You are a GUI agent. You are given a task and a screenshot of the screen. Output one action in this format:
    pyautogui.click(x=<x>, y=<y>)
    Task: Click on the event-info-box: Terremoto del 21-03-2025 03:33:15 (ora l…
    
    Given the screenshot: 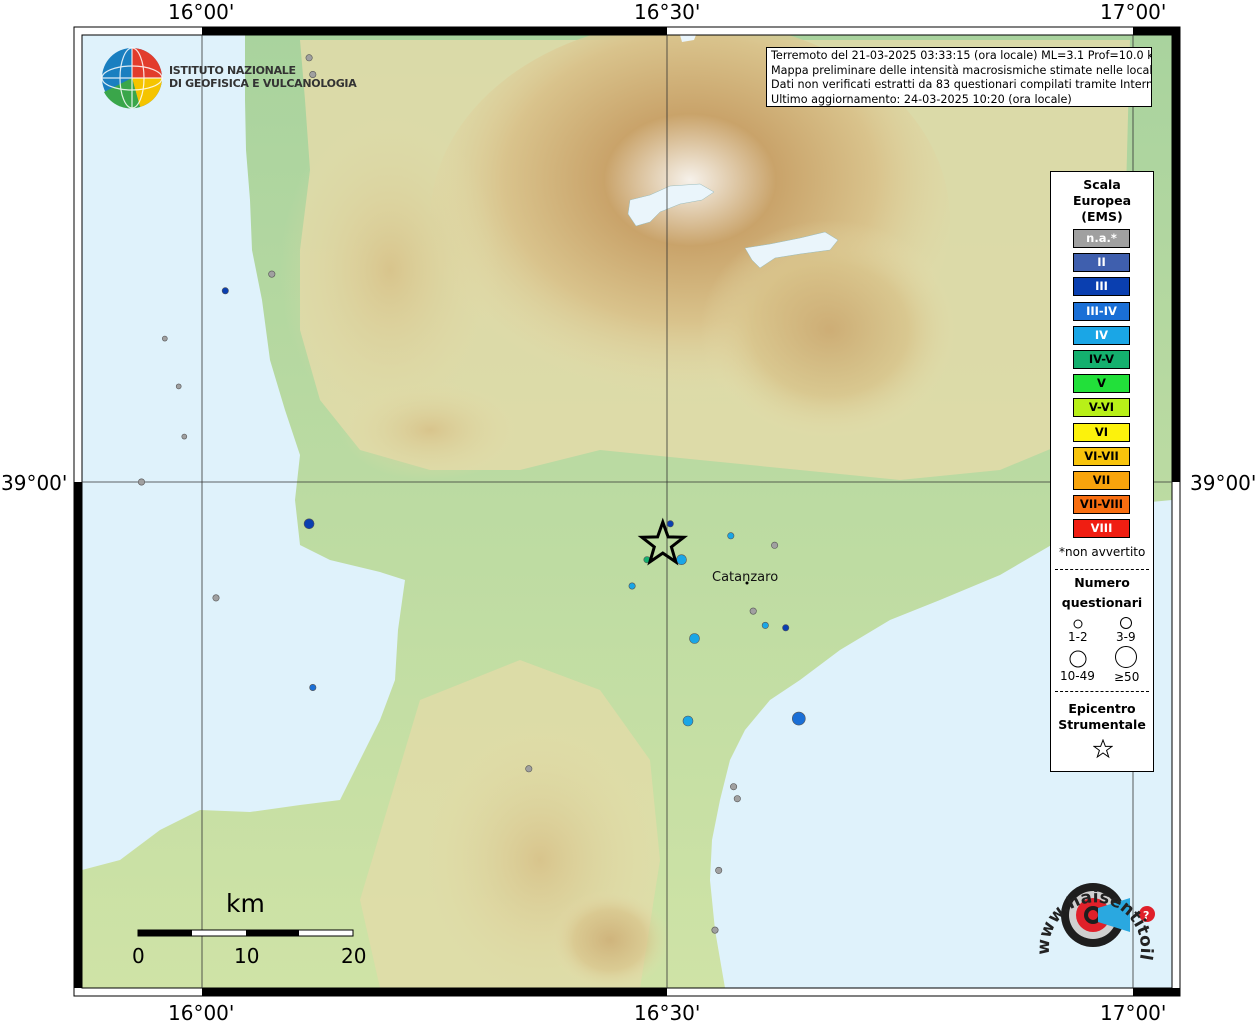 What is the action you would take?
    pyautogui.click(x=959, y=77)
    